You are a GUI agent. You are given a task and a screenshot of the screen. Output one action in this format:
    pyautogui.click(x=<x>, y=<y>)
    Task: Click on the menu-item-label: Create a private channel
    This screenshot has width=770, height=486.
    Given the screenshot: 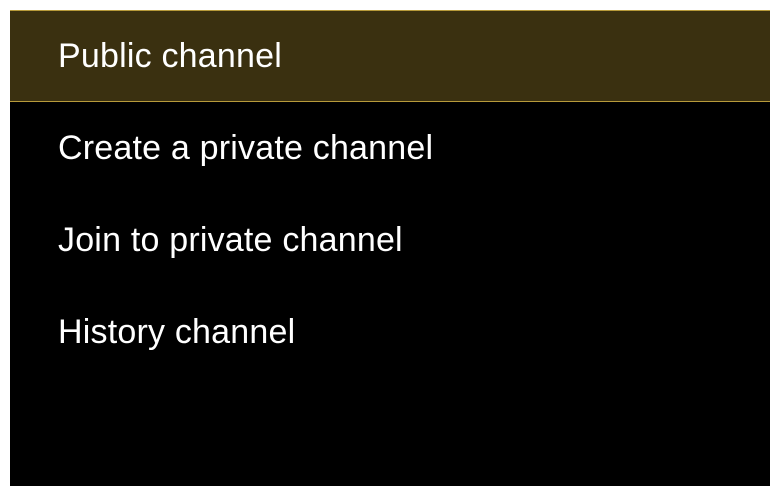 What is the action you would take?
    pyautogui.click(x=246, y=147)
    